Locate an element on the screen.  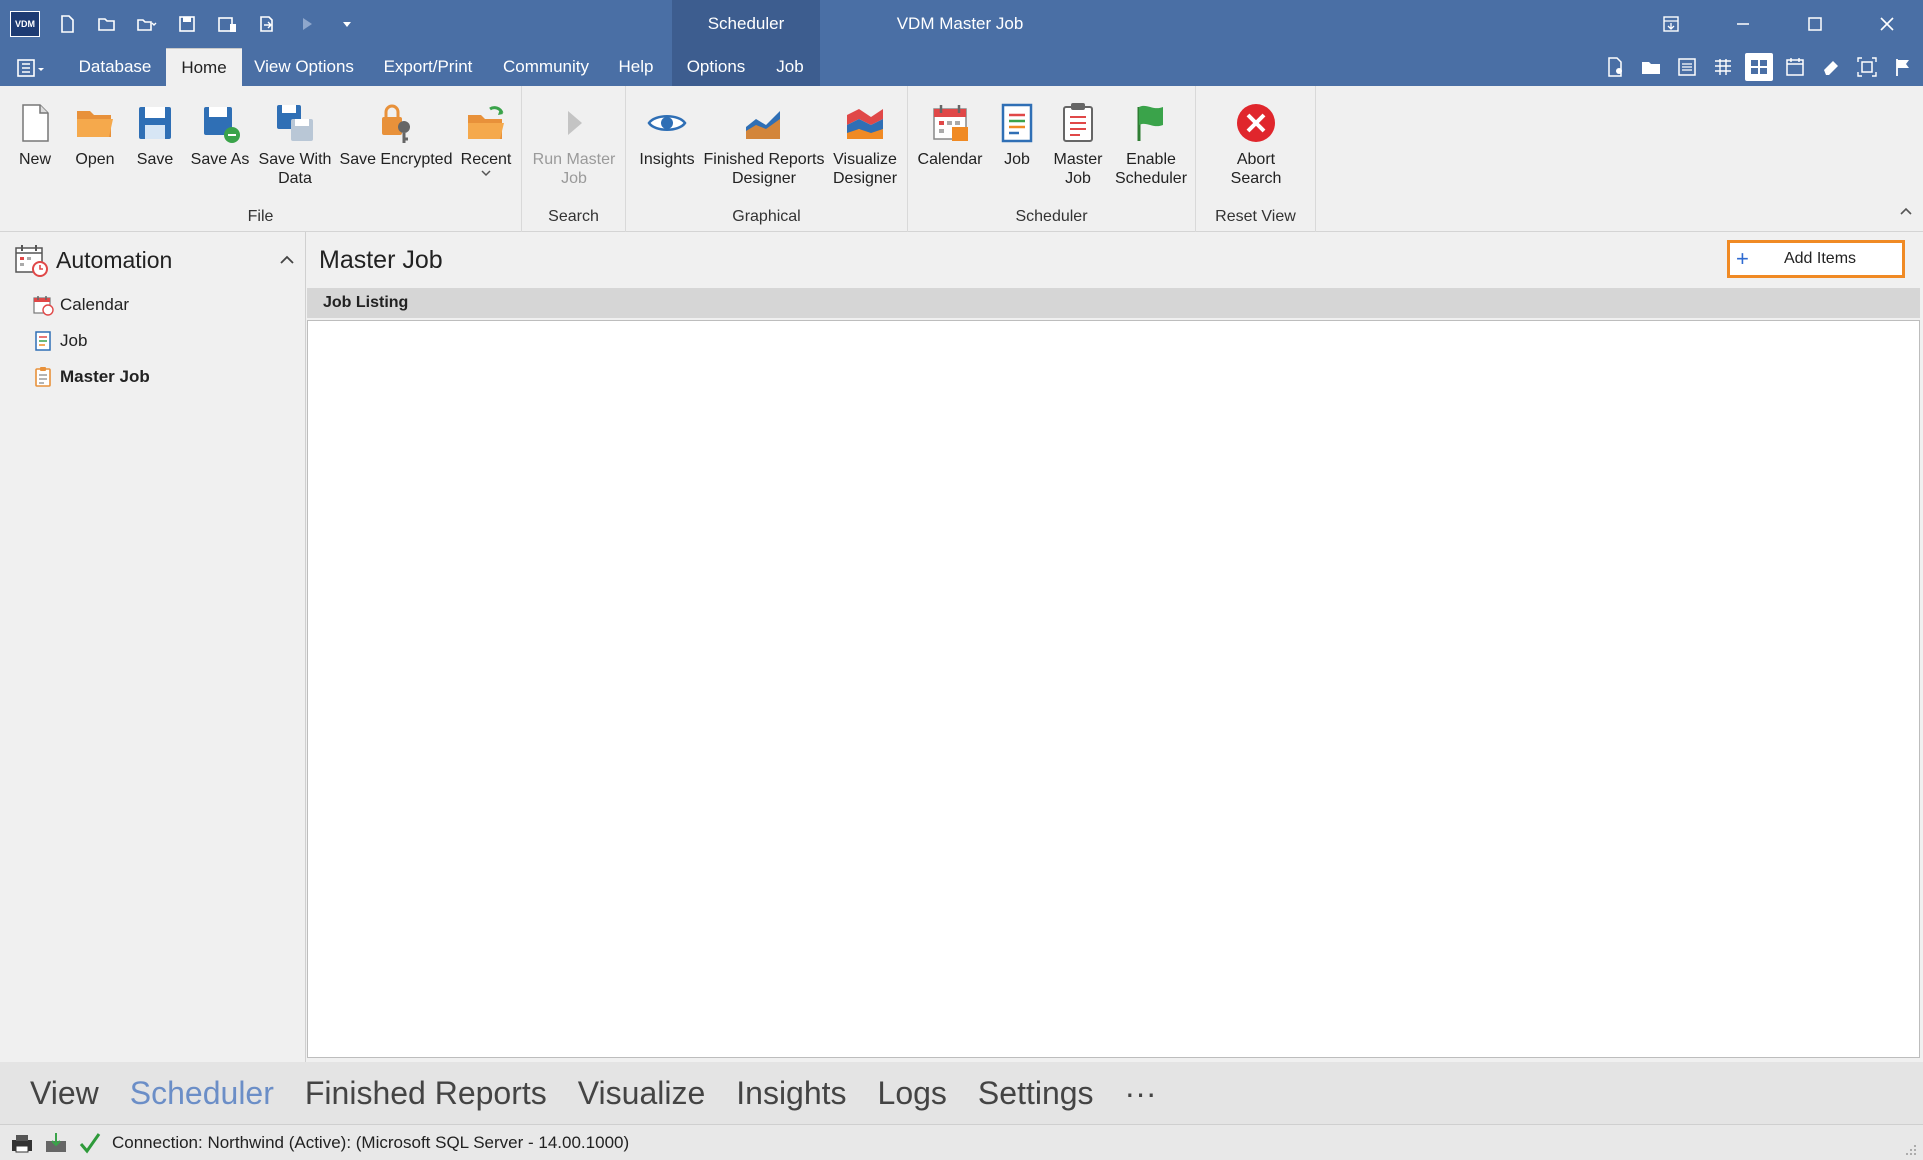
automation-calendar-icon is located at coordinates (31, 261).